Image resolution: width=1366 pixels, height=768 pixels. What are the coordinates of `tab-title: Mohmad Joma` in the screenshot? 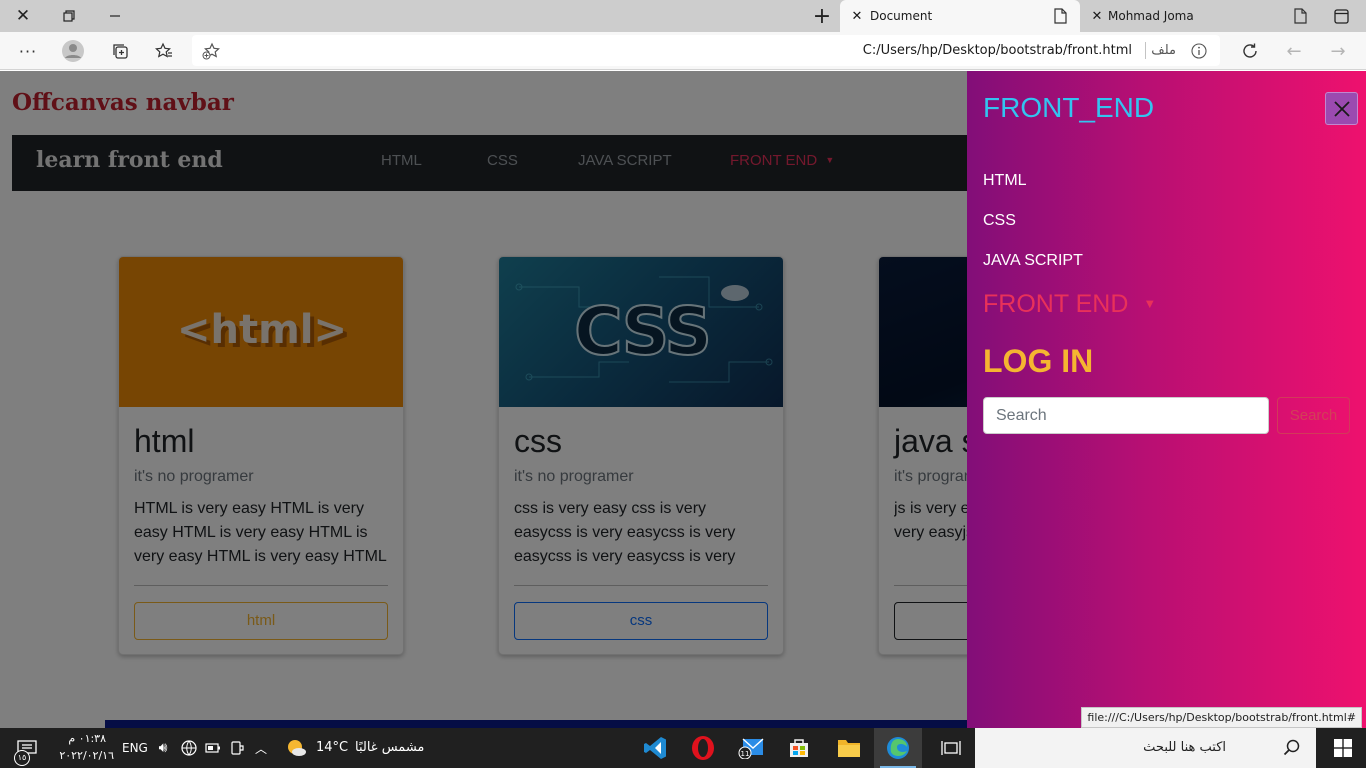 It's located at (1151, 16).